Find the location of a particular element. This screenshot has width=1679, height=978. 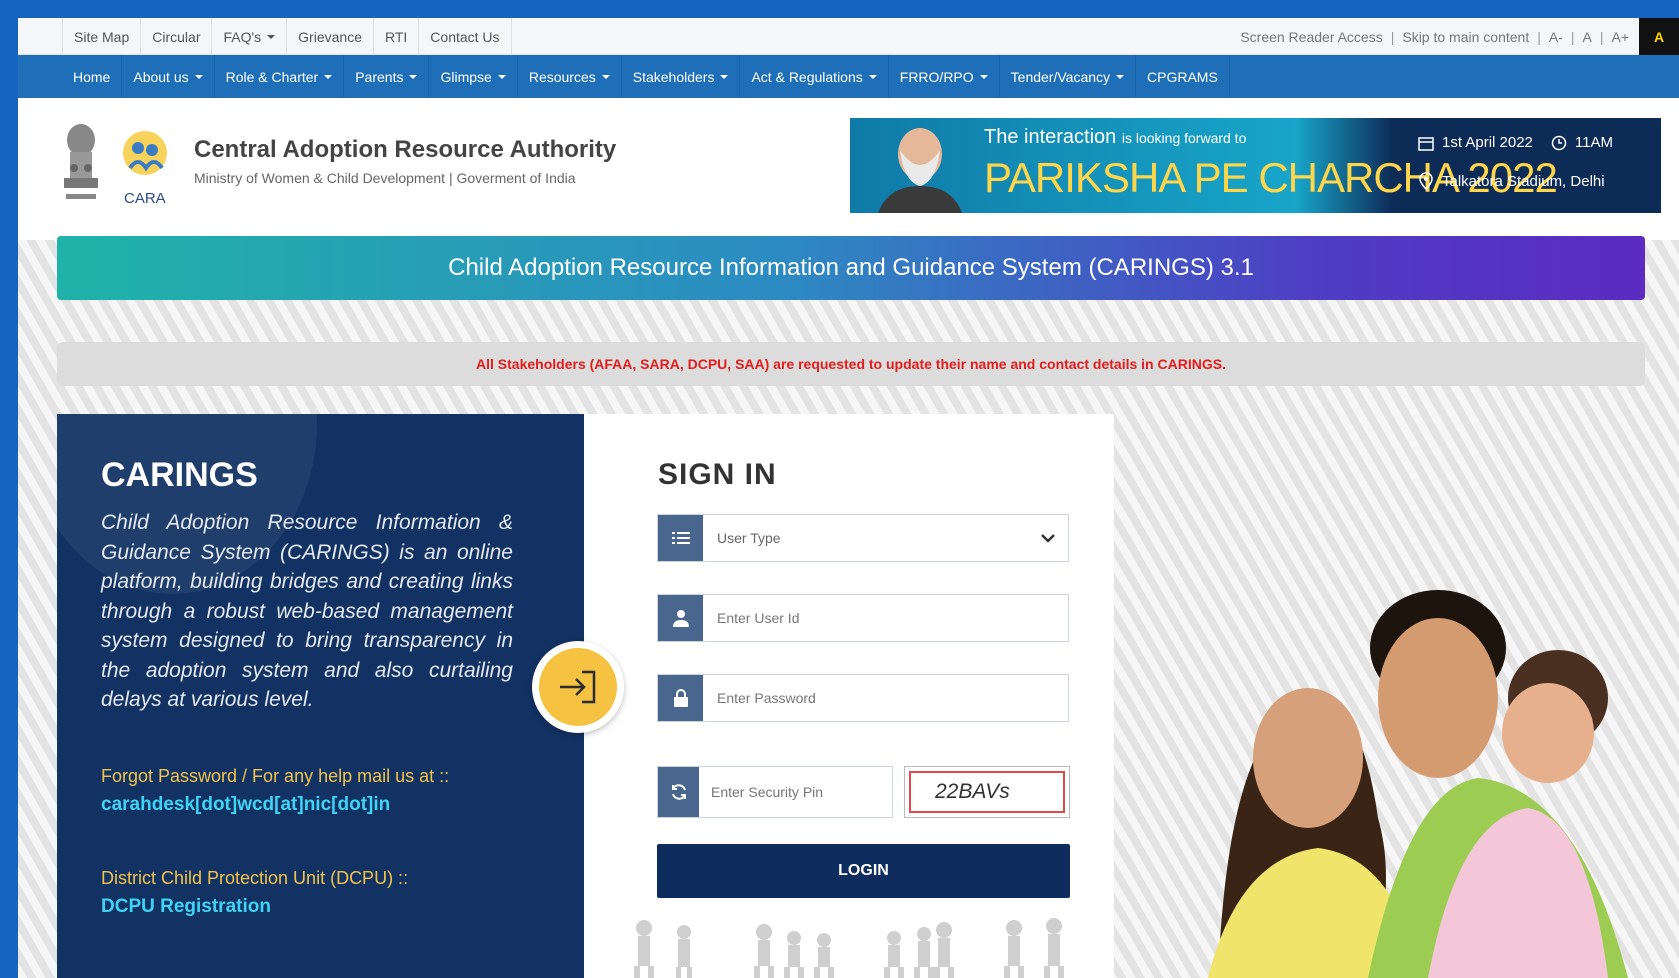

nav-item-label: Stakeholders is located at coordinates (673, 76).